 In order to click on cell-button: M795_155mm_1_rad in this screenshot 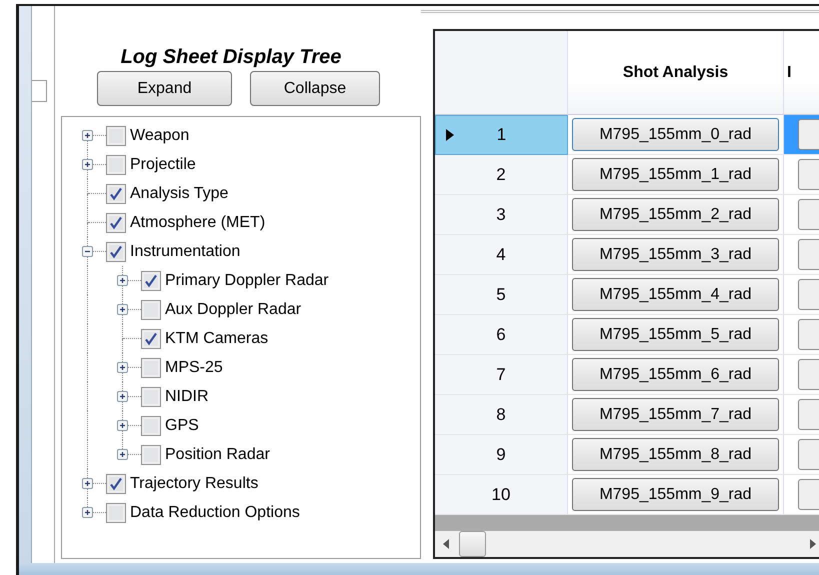, I will do `click(675, 174)`.